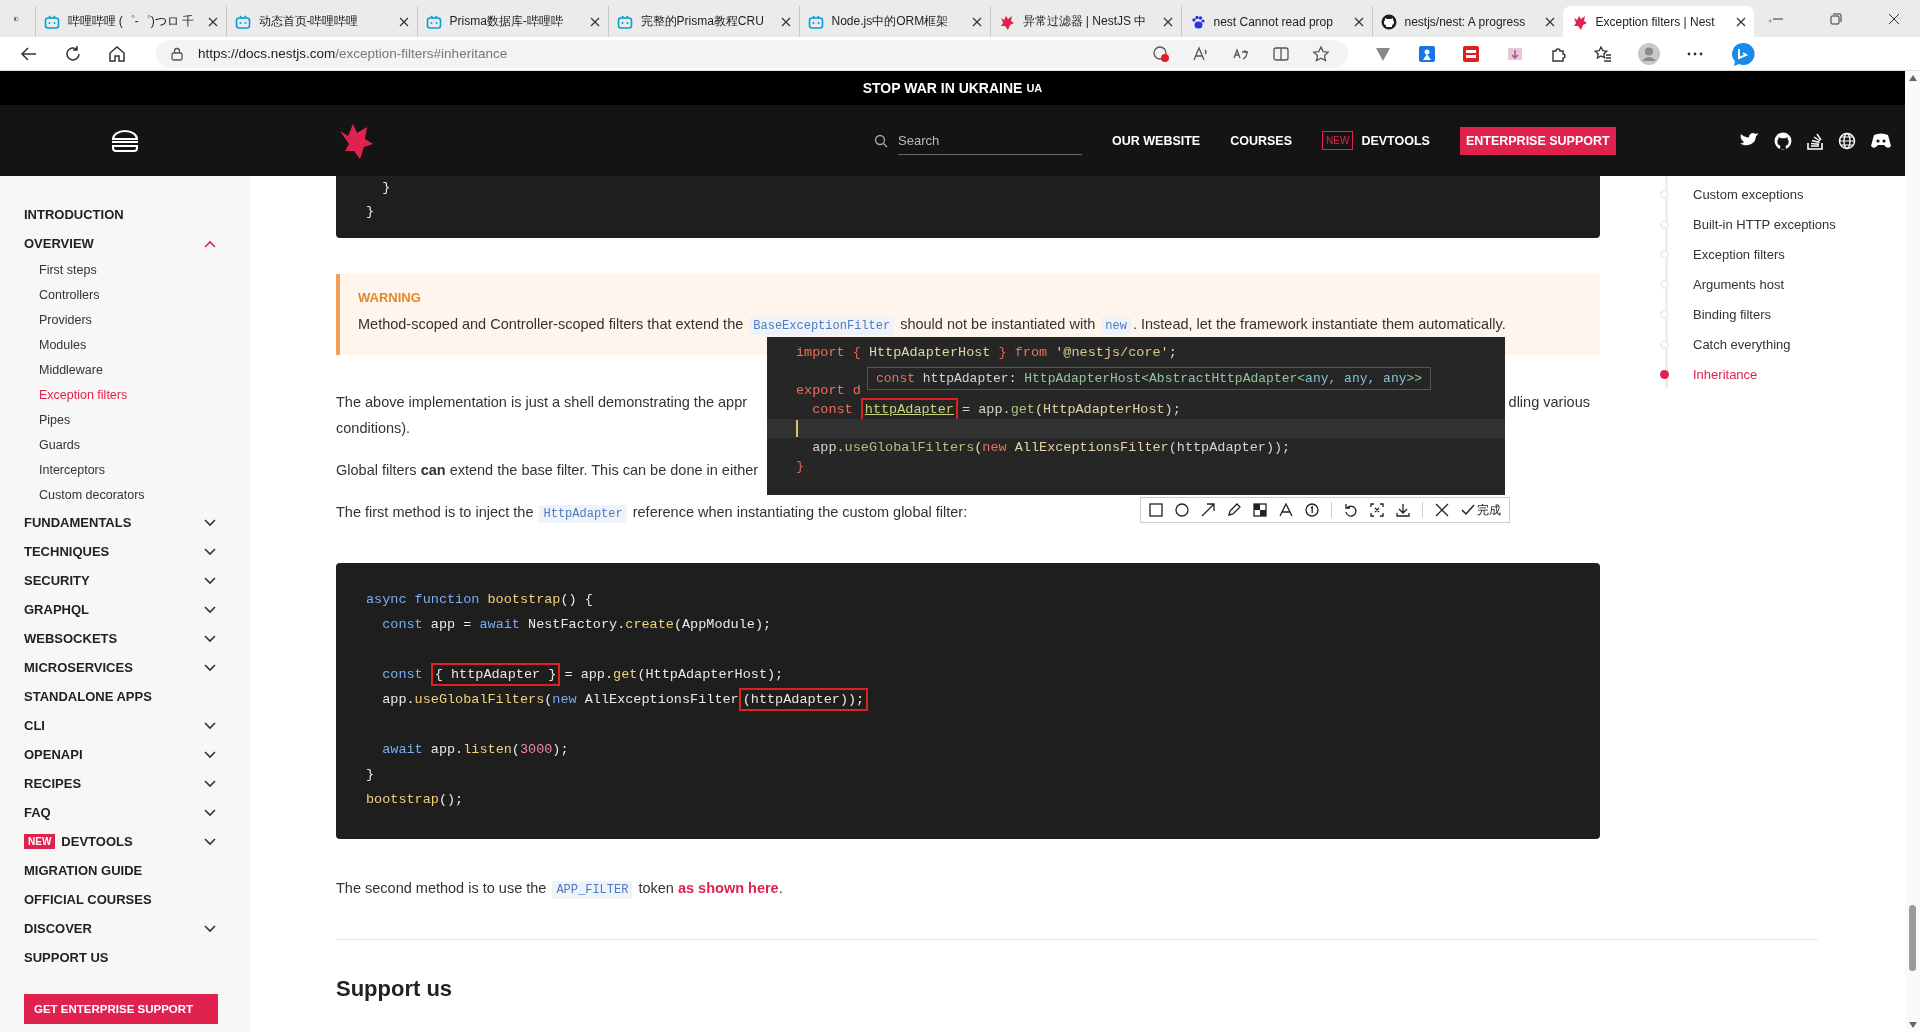  Describe the element at coordinates (120, 370) in the screenshot. I see `sidebar-subitem: Middleware` at that location.